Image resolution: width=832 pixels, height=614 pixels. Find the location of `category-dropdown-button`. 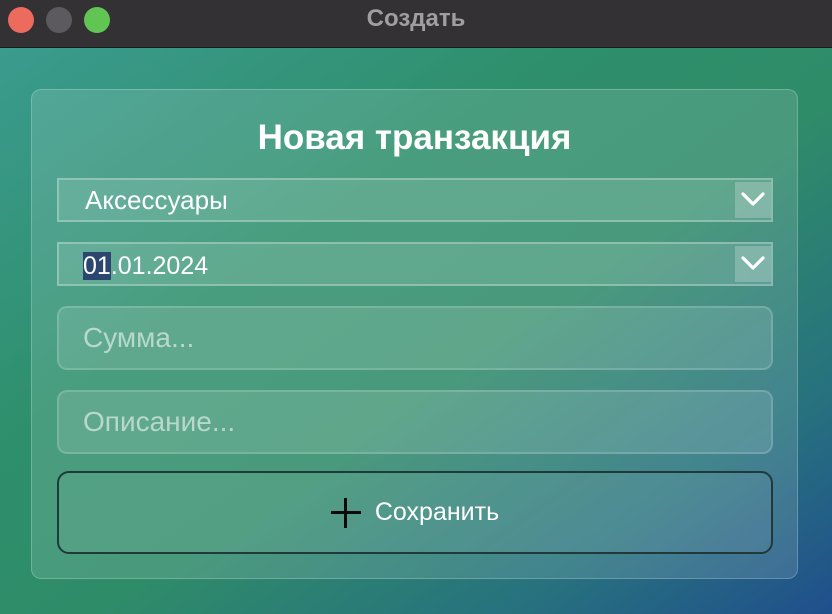

category-dropdown-button is located at coordinates (753, 200).